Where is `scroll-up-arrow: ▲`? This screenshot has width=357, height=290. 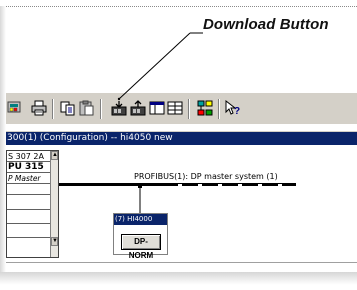 scroll-up-arrow: ▲ is located at coordinates (54, 155).